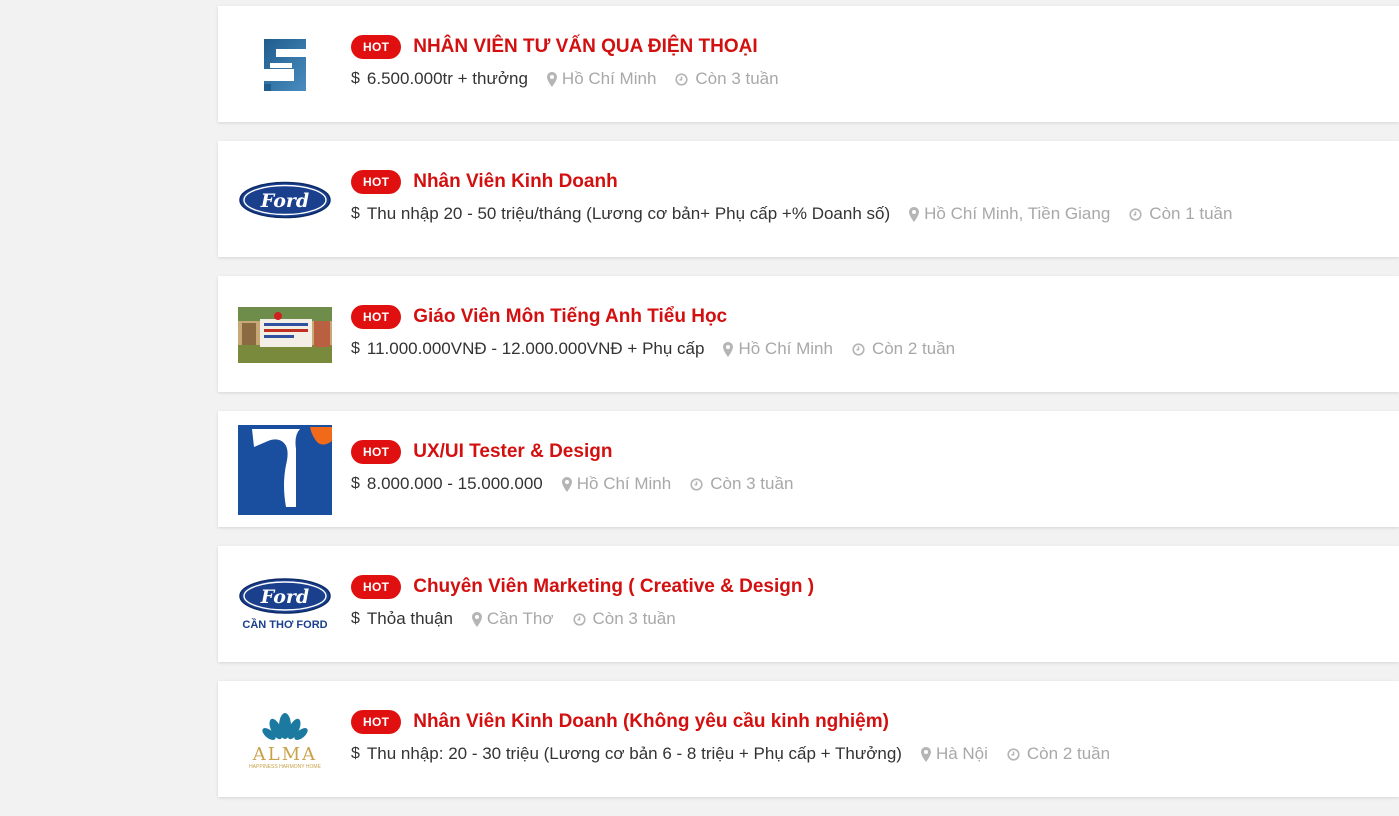 The width and height of the screenshot is (1399, 816). What do you see at coordinates (585, 47) in the screenshot?
I see `job-title-link: NHÂN VIÊN TƯ VẤN QUA ĐIỆN THOẠI` at bounding box center [585, 47].